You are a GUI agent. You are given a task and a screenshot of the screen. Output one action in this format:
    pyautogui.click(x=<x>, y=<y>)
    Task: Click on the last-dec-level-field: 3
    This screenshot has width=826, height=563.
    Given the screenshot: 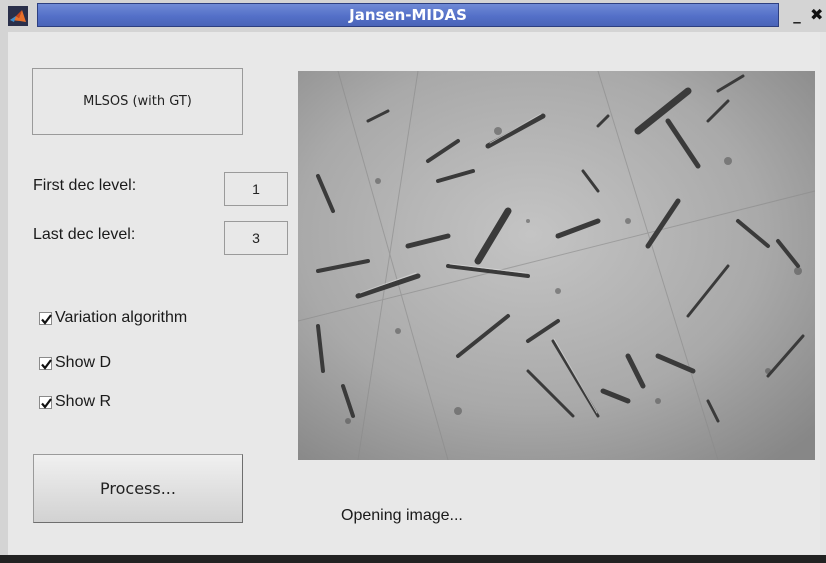 What is the action you would take?
    pyautogui.click(x=256, y=238)
    